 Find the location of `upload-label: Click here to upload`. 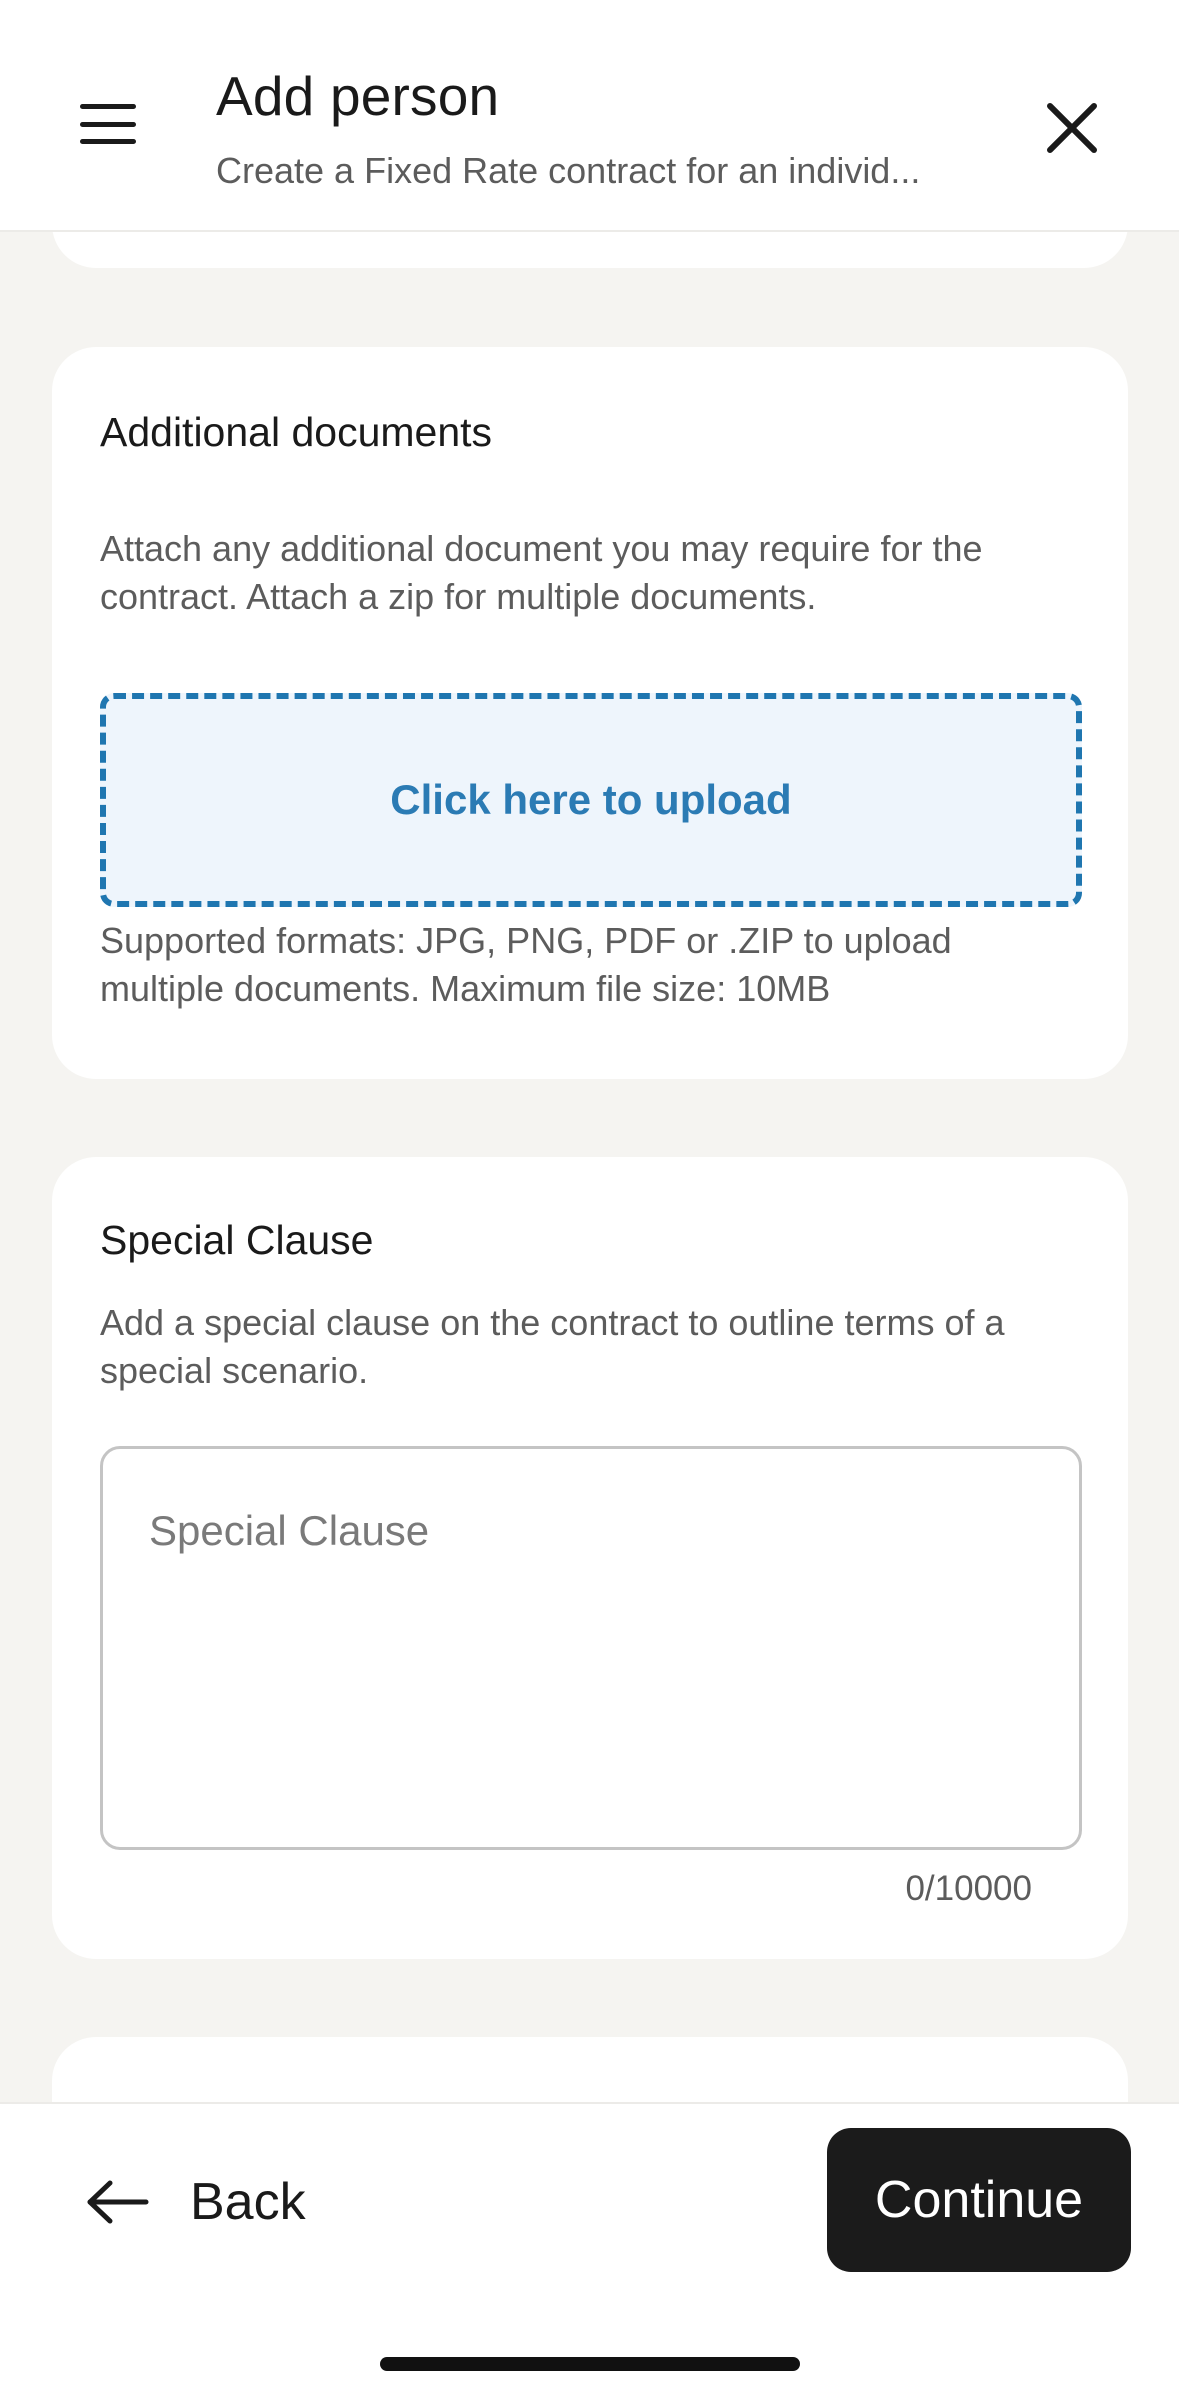

upload-label: Click here to upload is located at coordinates (591, 799).